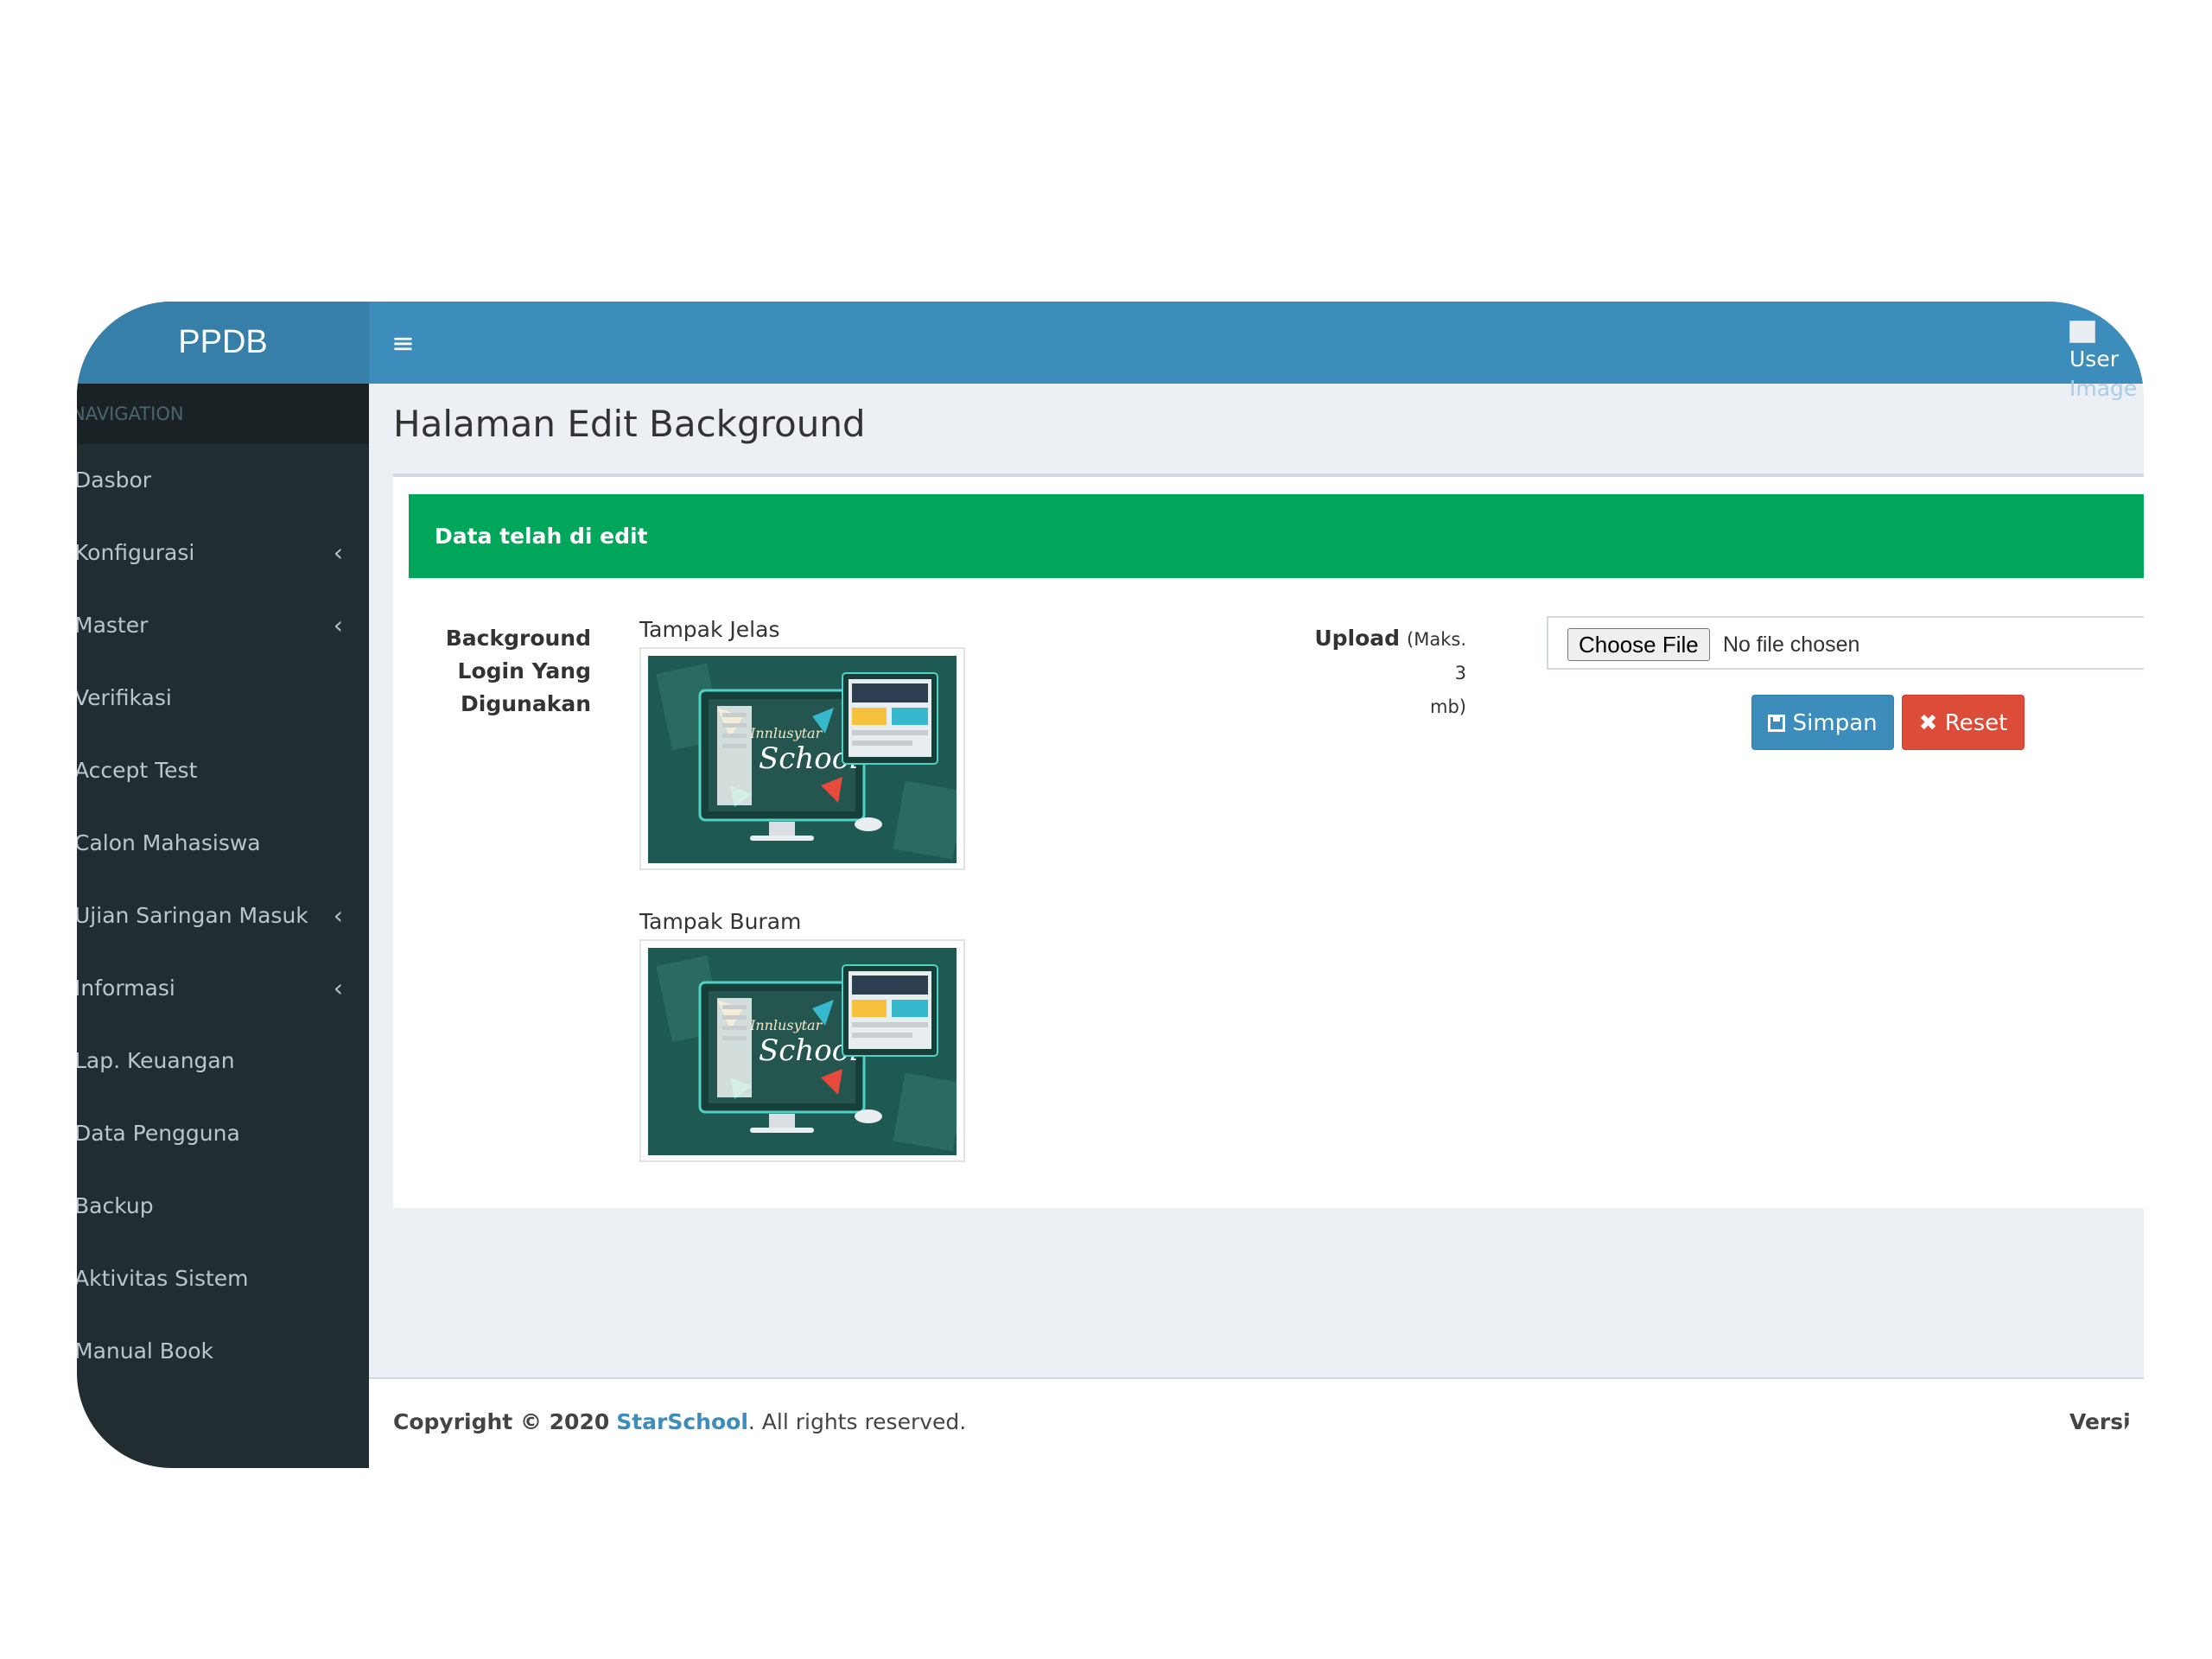  What do you see at coordinates (223, 343) in the screenshot?
I see `app-logo: PPDB` at bounding box center [223, 343].